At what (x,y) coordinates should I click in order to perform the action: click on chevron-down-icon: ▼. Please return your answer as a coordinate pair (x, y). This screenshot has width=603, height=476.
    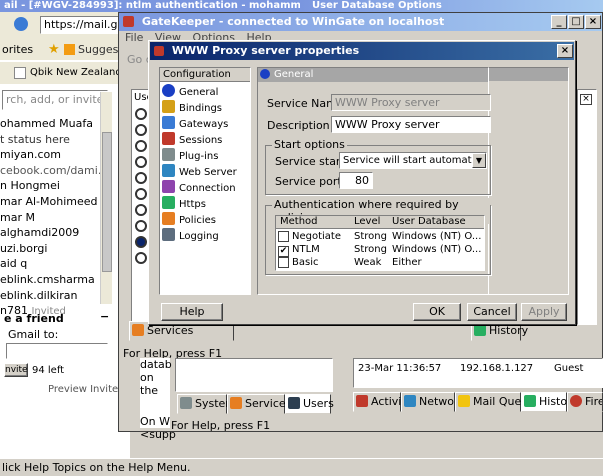
    Looking at the image, I should click on (479, 160).